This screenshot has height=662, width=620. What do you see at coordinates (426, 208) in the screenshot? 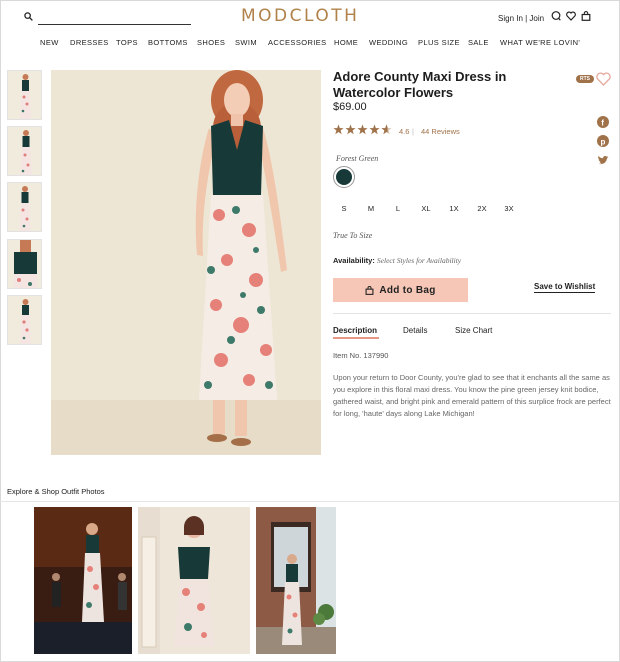
I see `size-option-xl: XL` at bounding box center [426, 208].